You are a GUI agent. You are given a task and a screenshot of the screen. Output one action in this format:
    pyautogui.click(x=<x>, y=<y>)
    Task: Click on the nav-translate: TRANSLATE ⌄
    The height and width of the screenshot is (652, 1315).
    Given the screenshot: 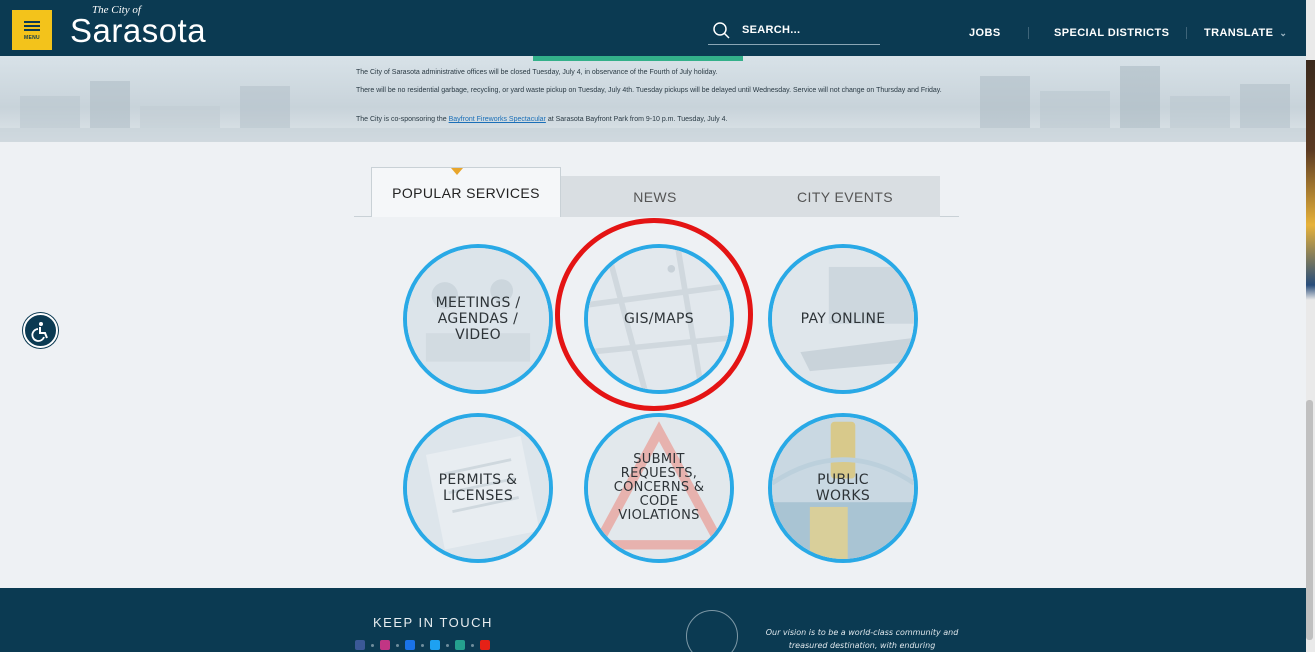 What is the action you would take?
    pyautogui.click(x=1245, y=33)
    